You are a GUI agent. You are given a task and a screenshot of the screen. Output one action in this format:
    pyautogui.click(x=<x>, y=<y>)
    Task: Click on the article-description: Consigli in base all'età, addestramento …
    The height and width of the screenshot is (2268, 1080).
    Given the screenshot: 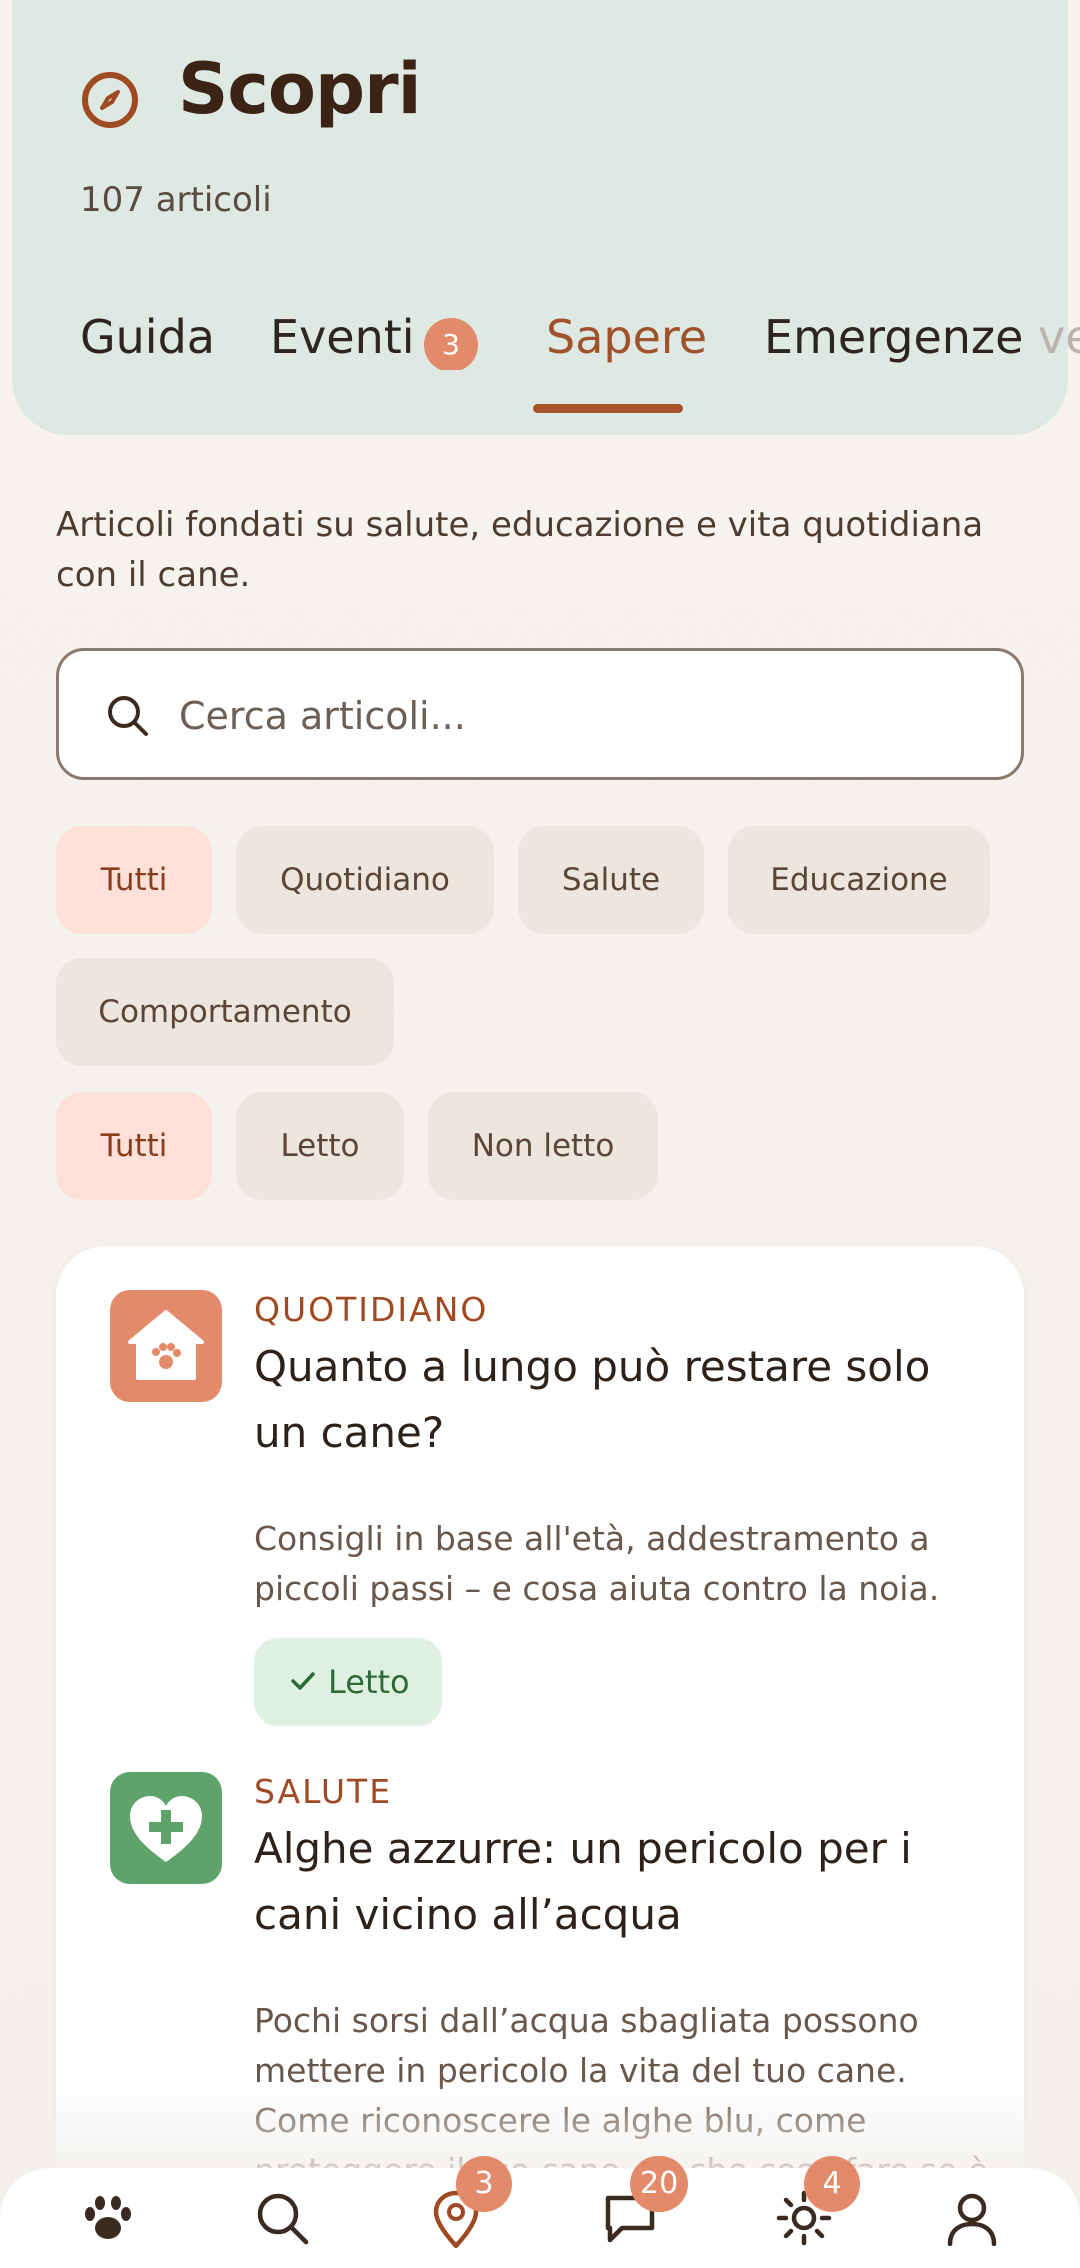 What is the action you would take?
    pyautogui.click(x=597, y=1563)
    